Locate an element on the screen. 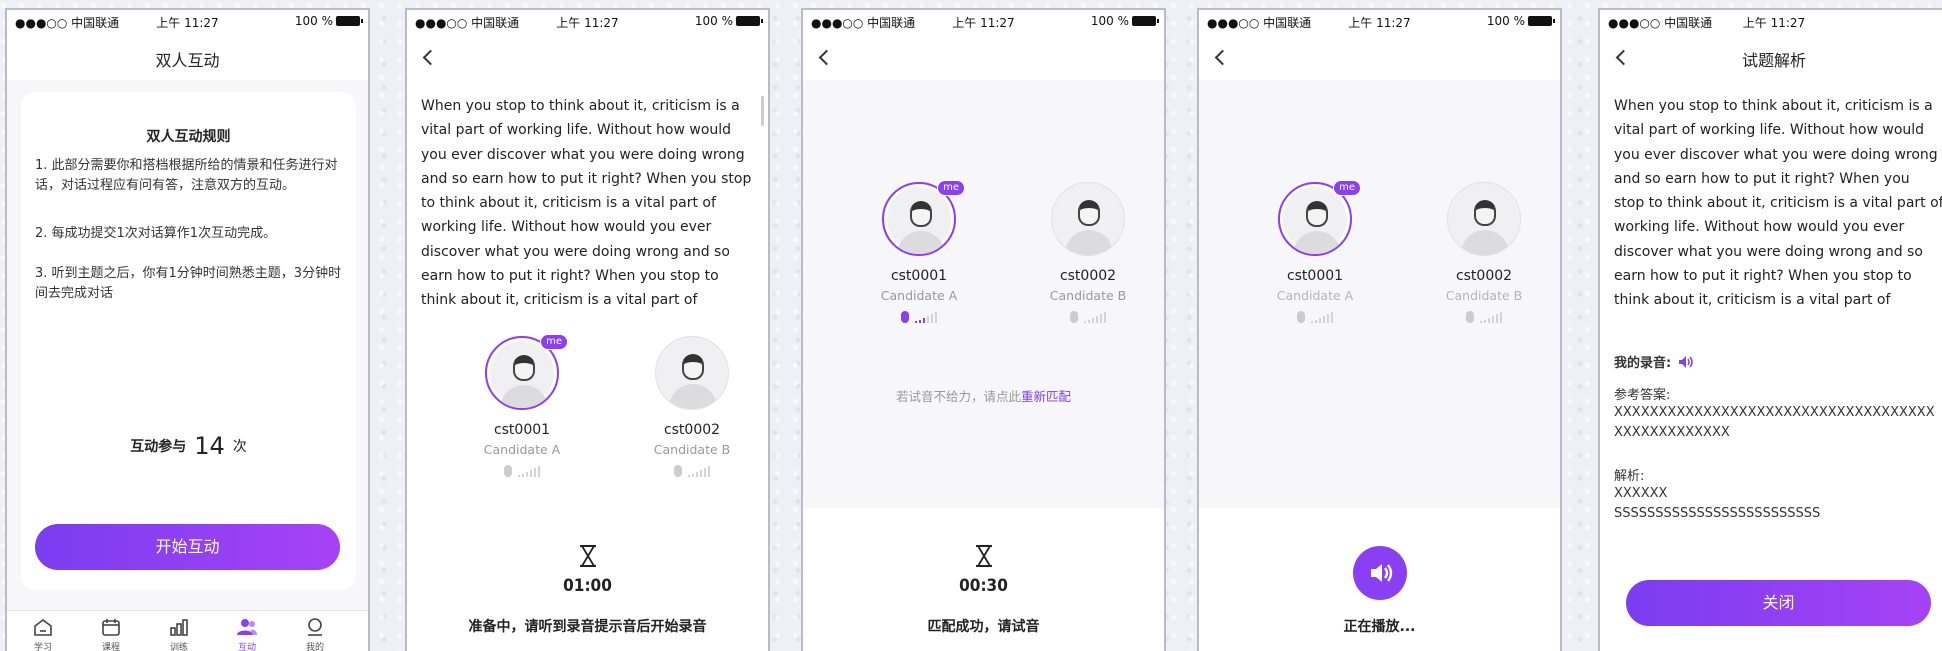 Image resolution: width=1942 pixels, height=651 pixels. count-value: 14 is located at coordinates (209, 446).